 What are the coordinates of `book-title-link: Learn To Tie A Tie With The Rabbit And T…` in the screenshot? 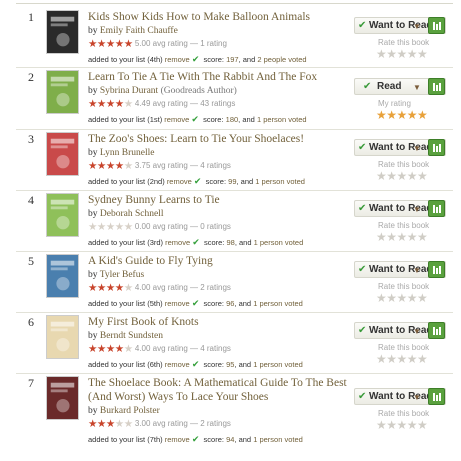 It's located at (224, 77).